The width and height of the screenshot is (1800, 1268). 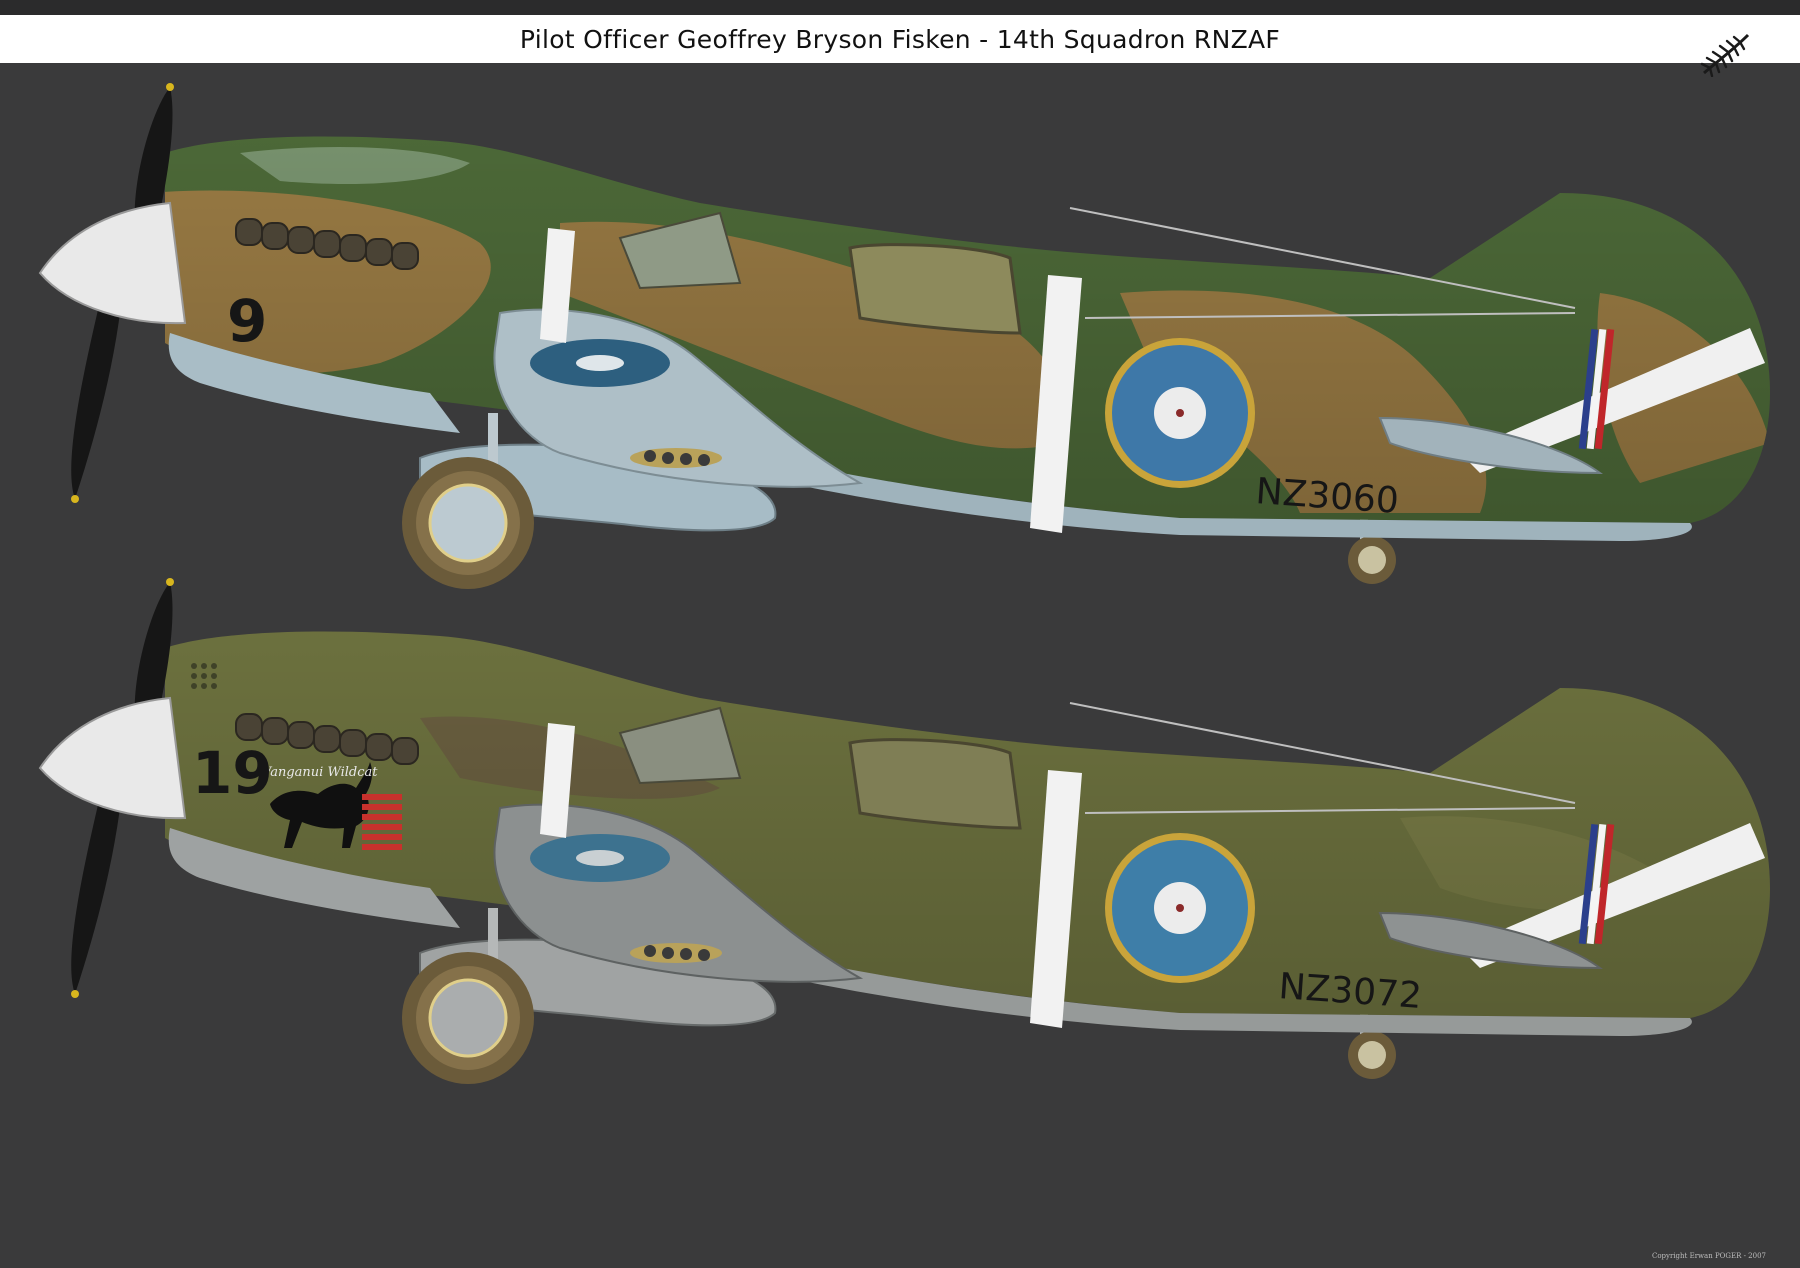 I want to click on fuselage-code-number: 9, so click(x=247, y=321).